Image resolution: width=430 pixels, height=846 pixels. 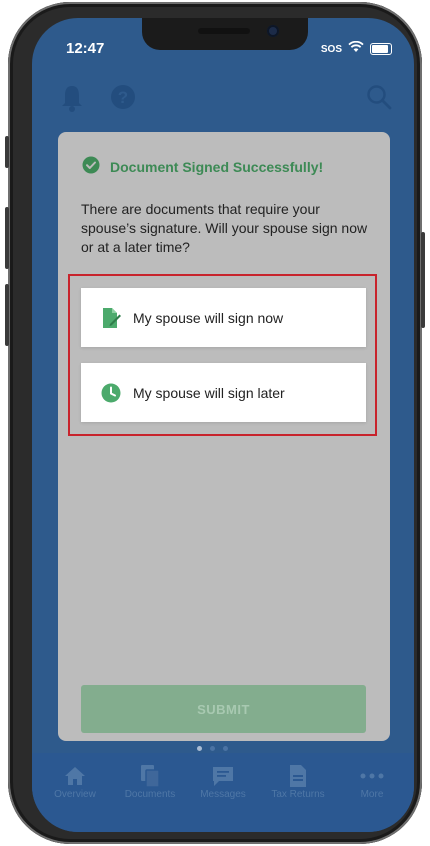 I want to click on app-header: ?, so click(x=223, y=98).